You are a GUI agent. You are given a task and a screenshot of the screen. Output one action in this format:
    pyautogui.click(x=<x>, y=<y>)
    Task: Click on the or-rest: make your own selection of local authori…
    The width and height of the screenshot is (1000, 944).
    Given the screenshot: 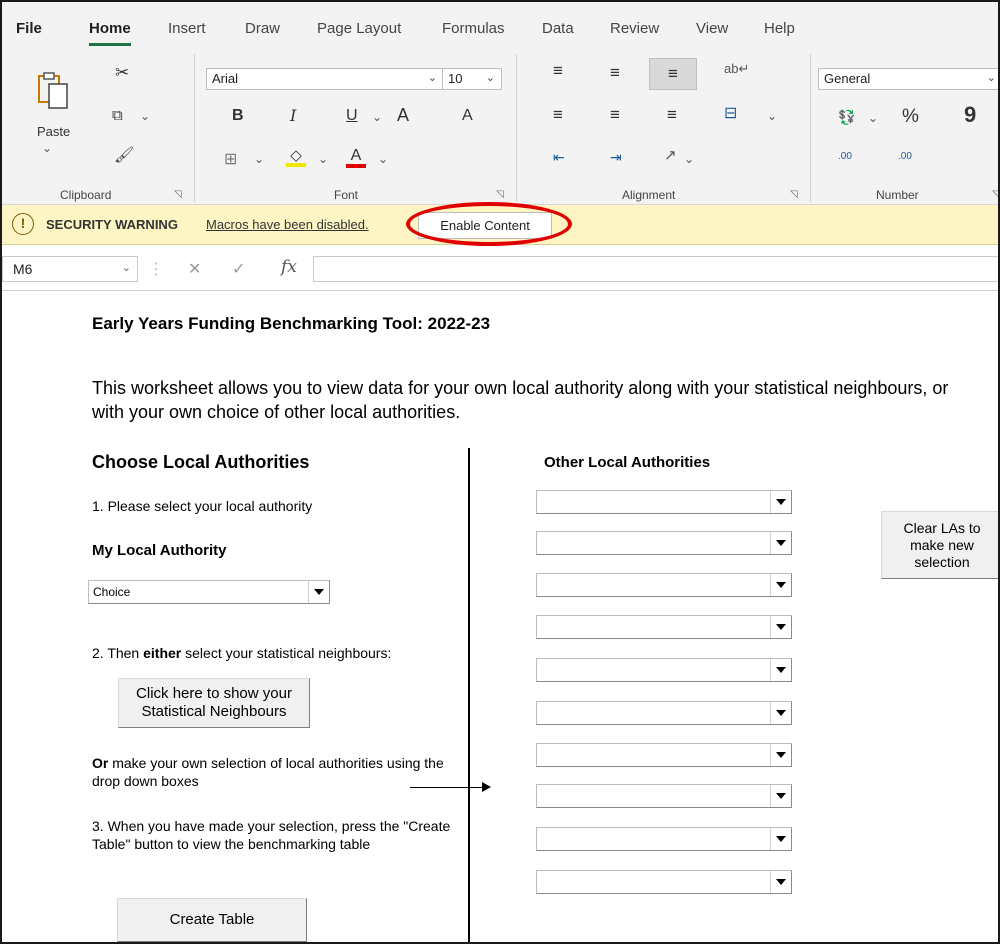 What is the action you would take?
    pyautogui.click(x=268, y=772)
    